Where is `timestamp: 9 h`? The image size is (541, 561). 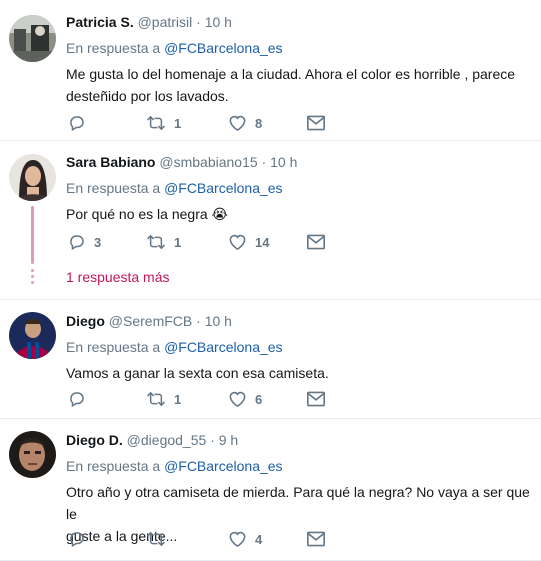 timestamp: 9 h is located at coordinates (228, 440).